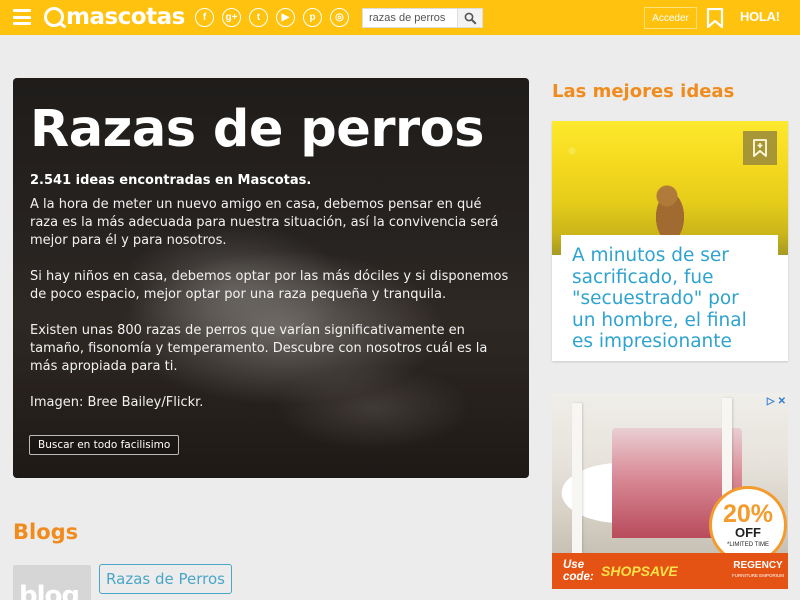 This screenshot has width=800, height=600. I want to click on twitter-icon: t, so click(258, 17).